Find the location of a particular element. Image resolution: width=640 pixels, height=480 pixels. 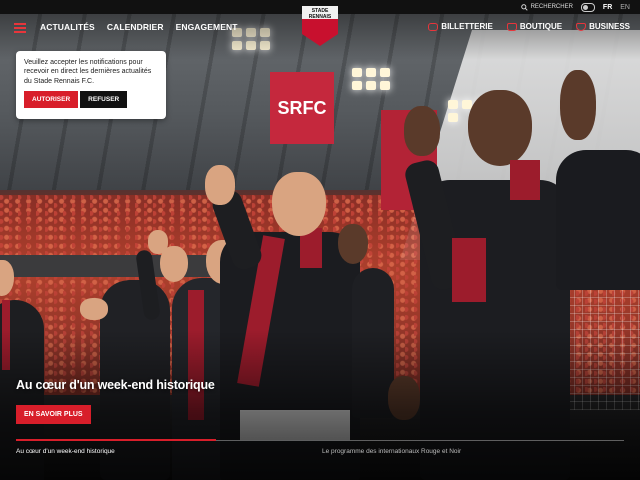

refuse-button: REFUSER is located at coordinates (104, 100).